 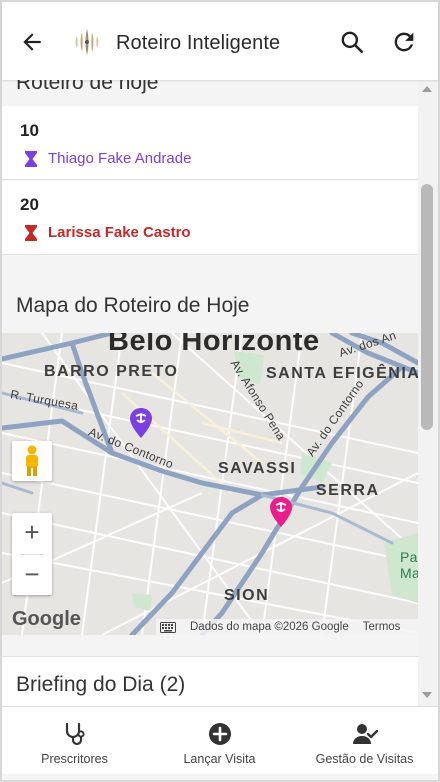 What do you see at coordinates (133, 305) in the screenshot?
I see `section-title-map: Mapa do Roteiro de Hoje` at bounding box center [133, 305].